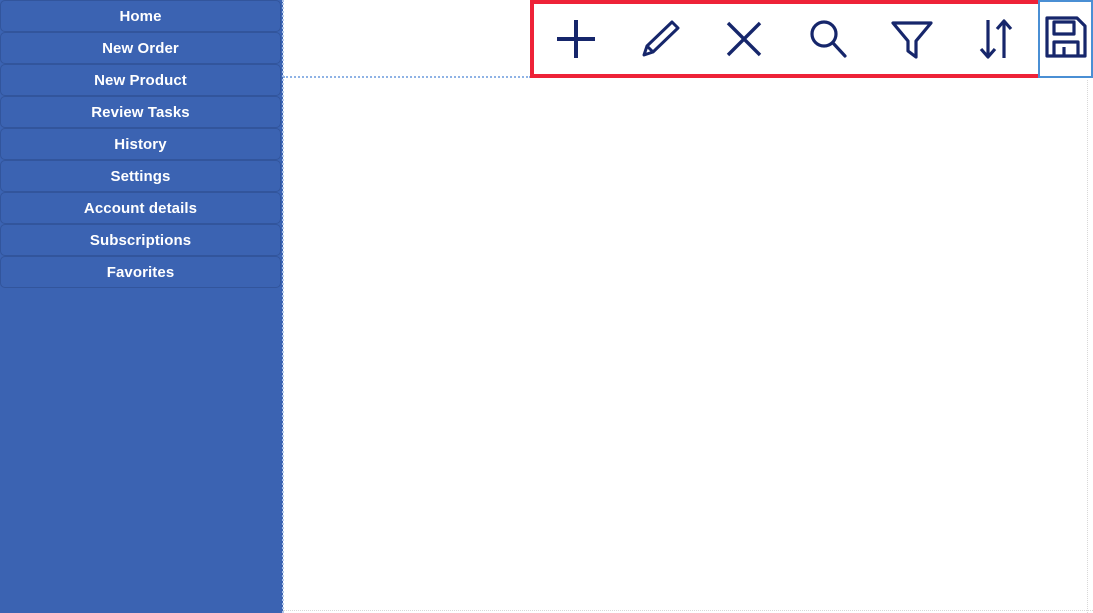  I want to click on sort-arrows-icon, so click(996, 39).